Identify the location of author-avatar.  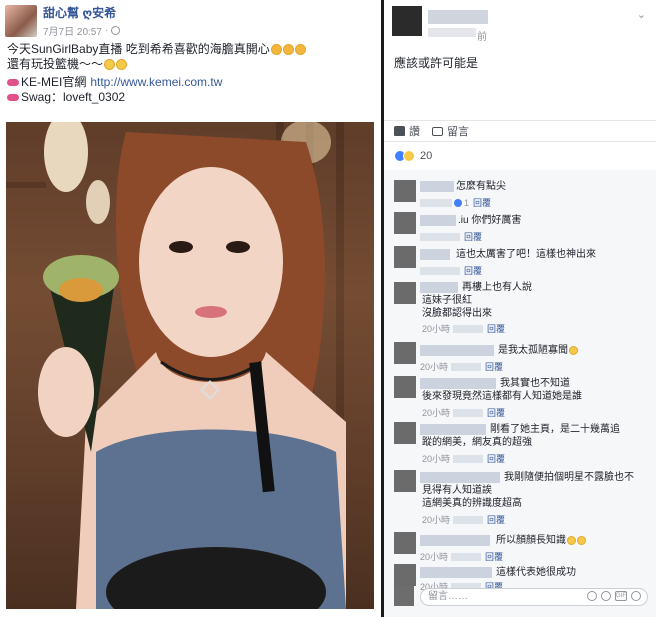
(21, 21).